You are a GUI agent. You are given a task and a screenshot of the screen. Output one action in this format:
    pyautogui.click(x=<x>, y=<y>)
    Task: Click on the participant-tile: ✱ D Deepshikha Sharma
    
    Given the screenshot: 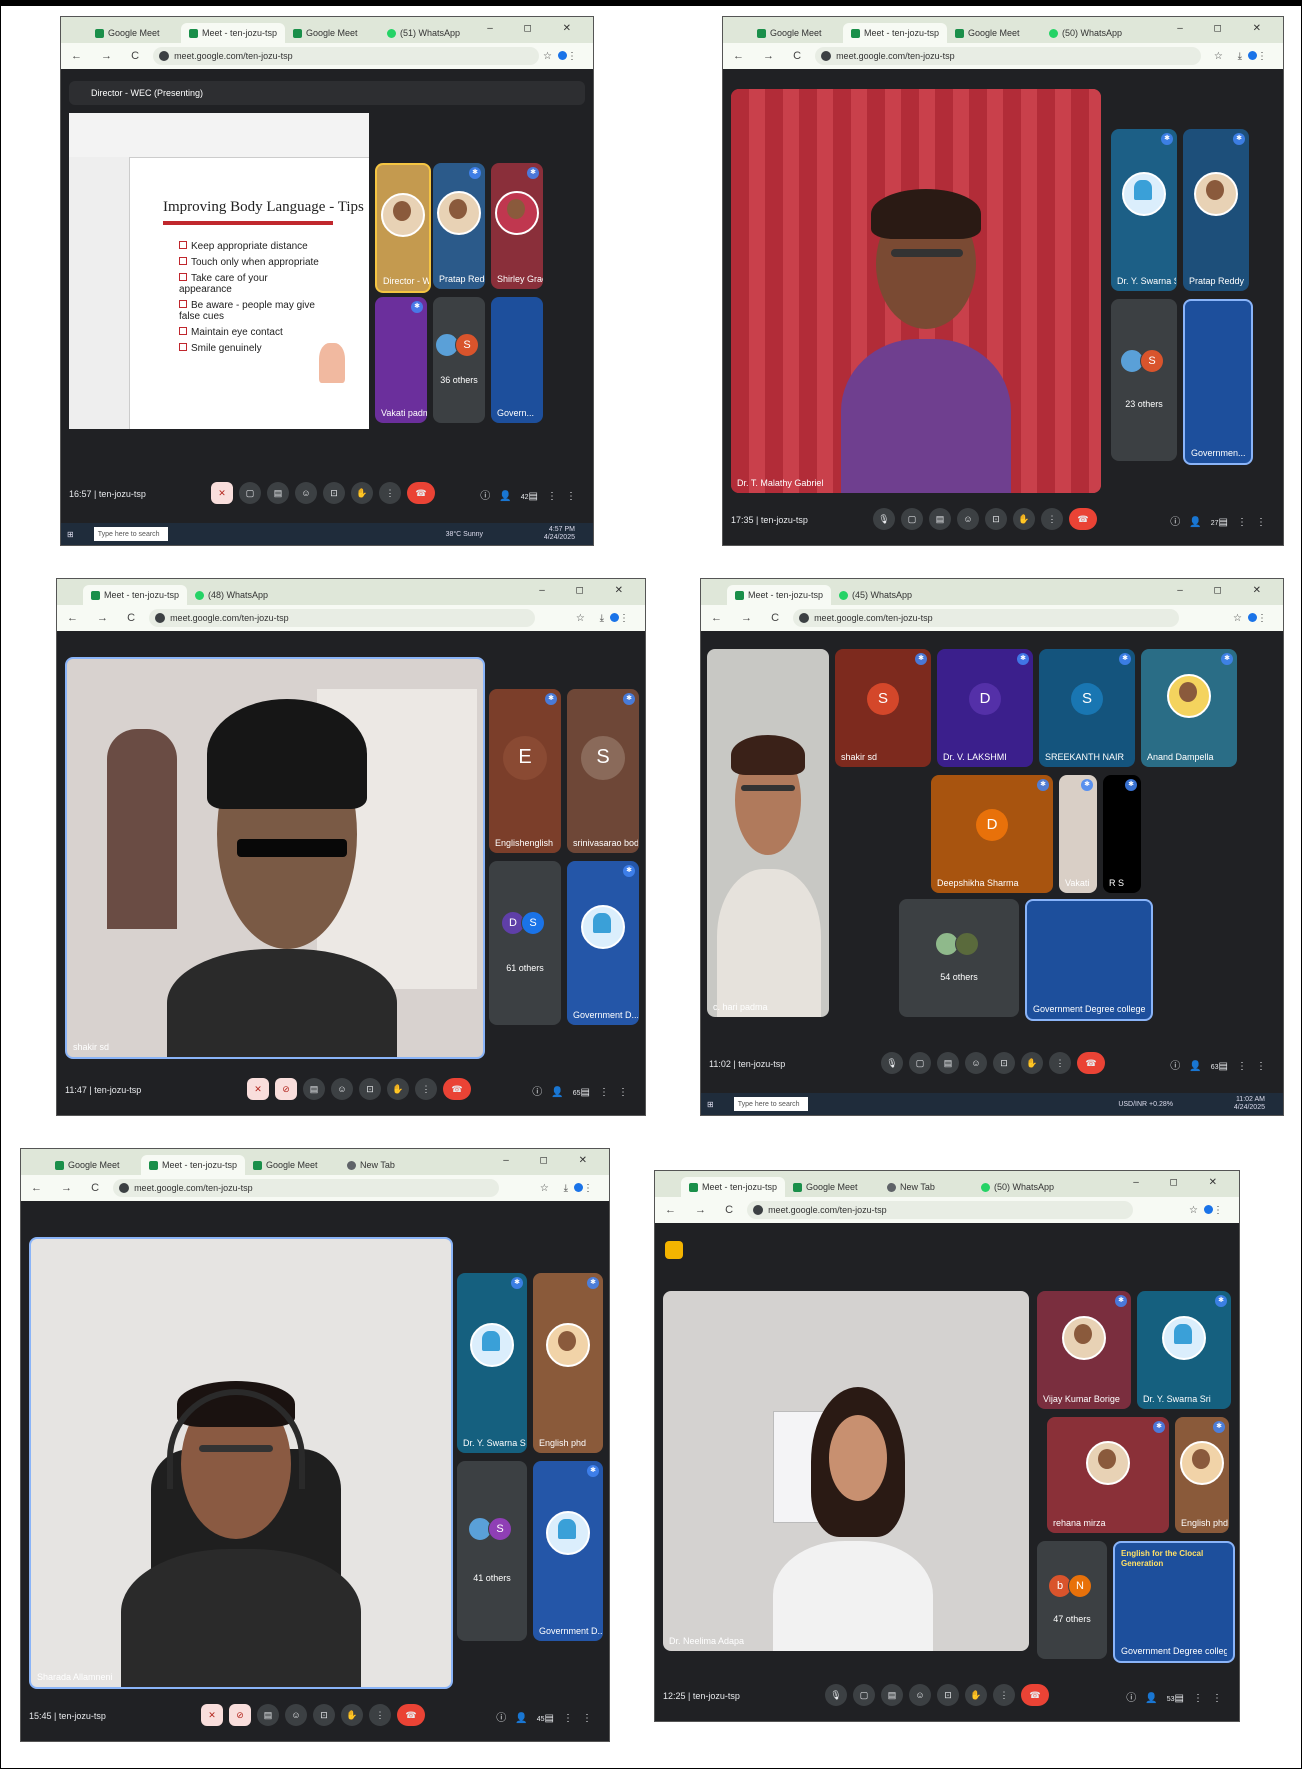 What is the action you would take?
    pyautogui.click(x=992, y=834)
    